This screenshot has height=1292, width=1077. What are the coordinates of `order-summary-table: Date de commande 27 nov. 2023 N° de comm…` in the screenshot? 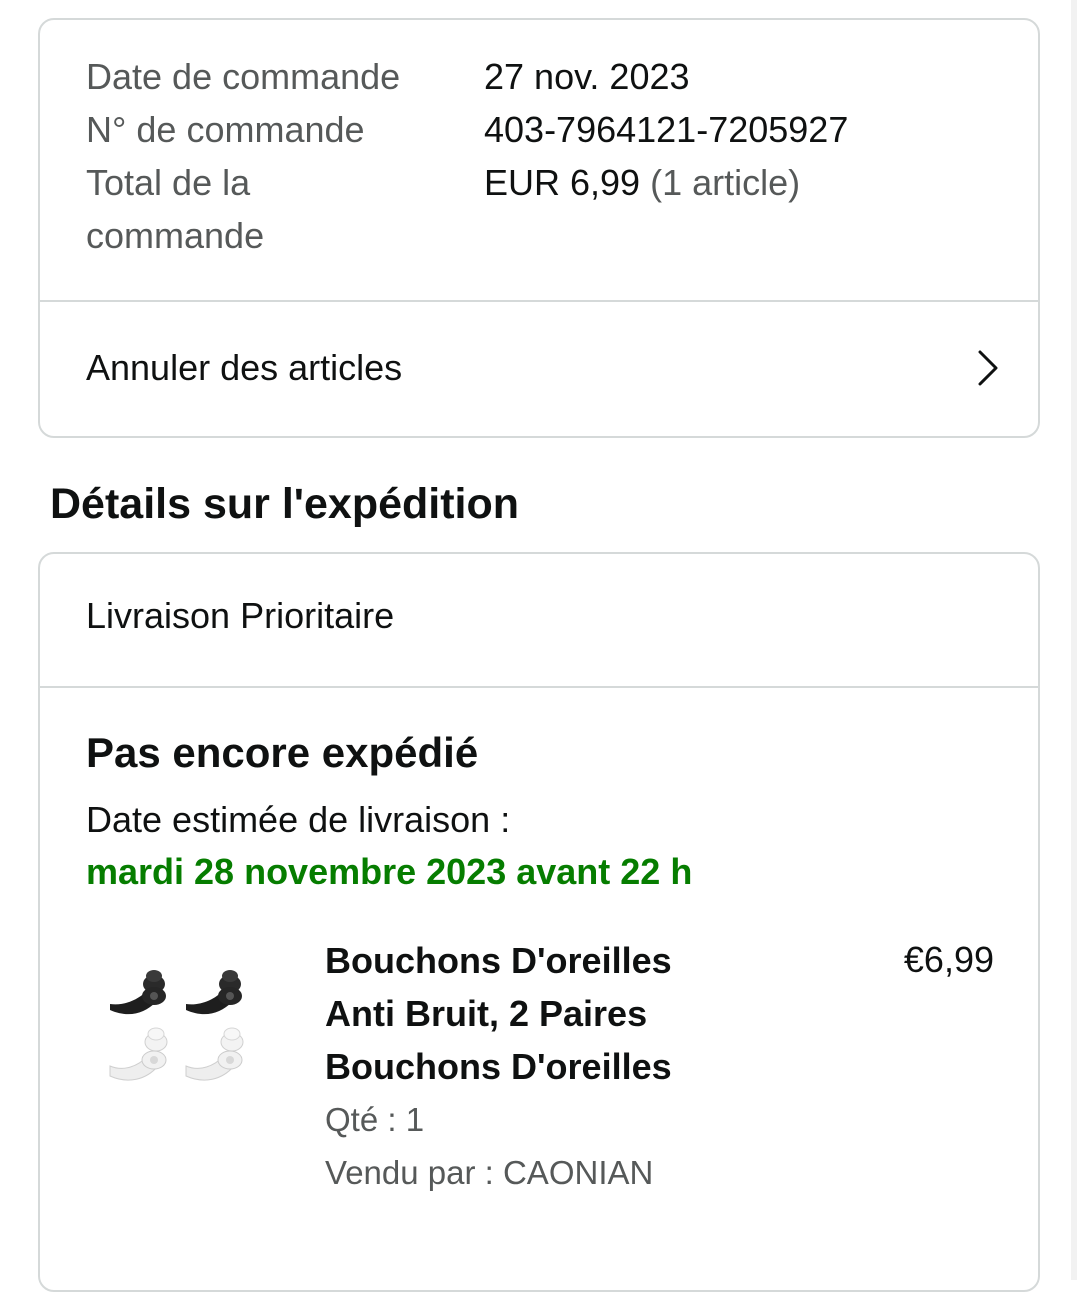 It's located at (467, 156).